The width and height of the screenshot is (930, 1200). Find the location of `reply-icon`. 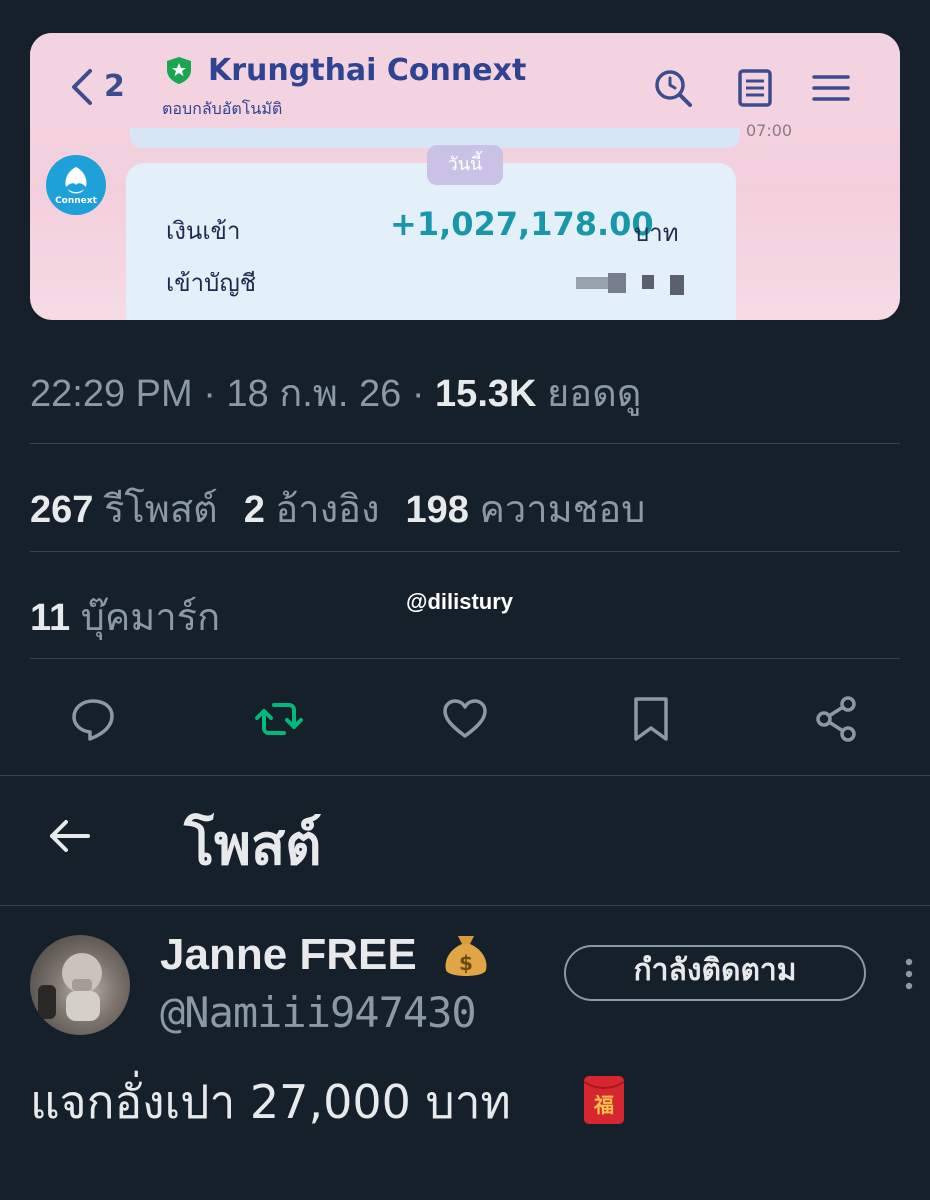

reply-icon is located at coordinates (93, 719).